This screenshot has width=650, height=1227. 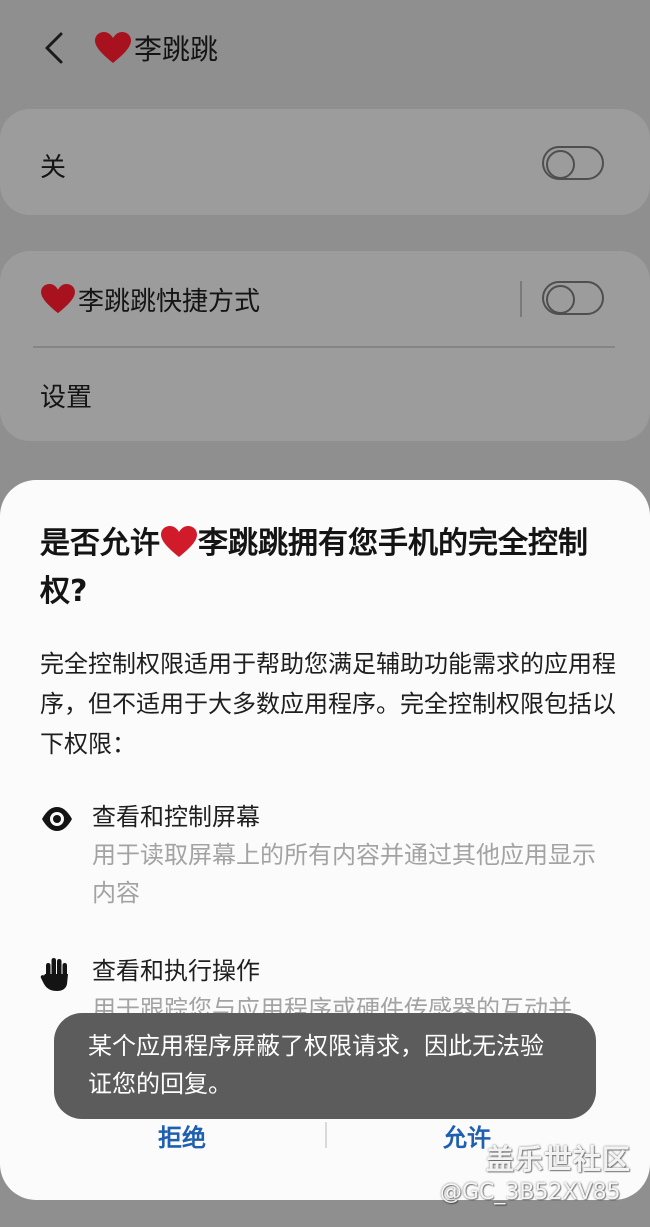 I want to click on allow-button: 允许, so click(x=467, y=1135).